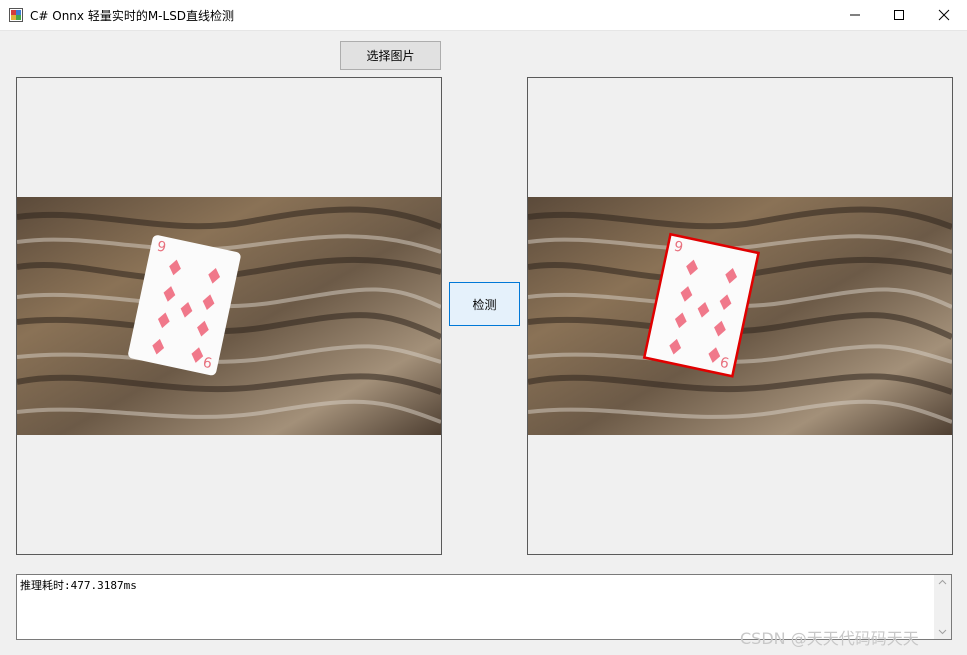  I want to click on select-image-button: 选择图片, so click(390, 55).